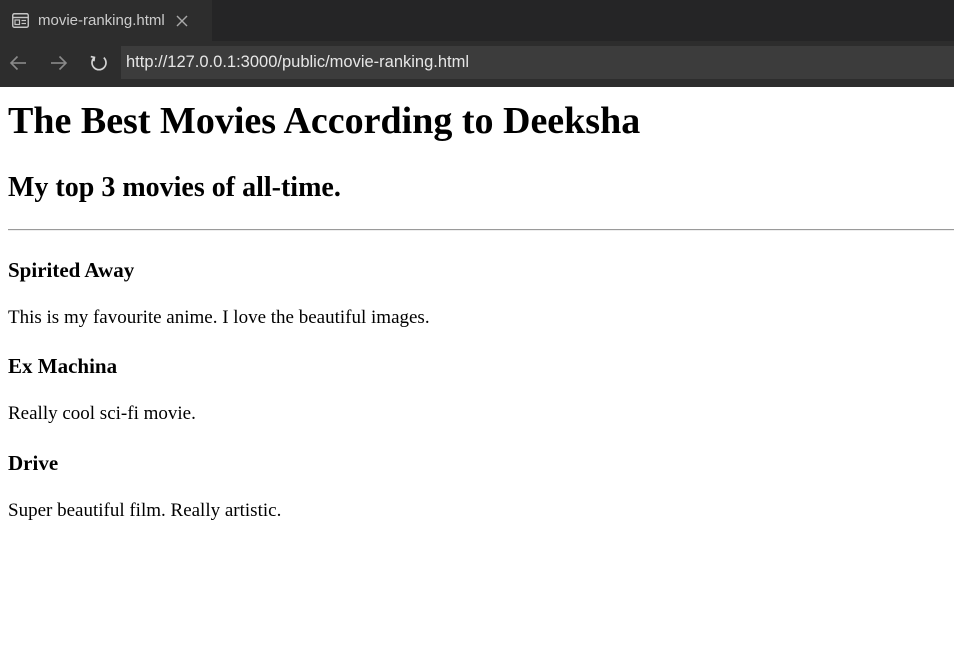 The height and width of the screenshot is (646, 954). Describe the element at coordinates (71, 270) in the screenshot. I see `movie-title: Spirited Away` at that location.